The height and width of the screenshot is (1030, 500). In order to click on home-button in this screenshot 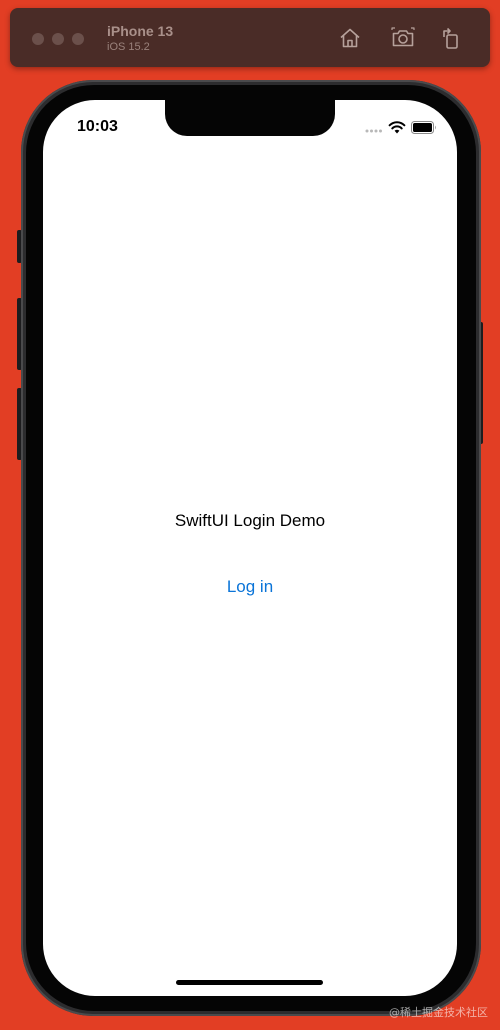, I will do `click(350, 38)`.